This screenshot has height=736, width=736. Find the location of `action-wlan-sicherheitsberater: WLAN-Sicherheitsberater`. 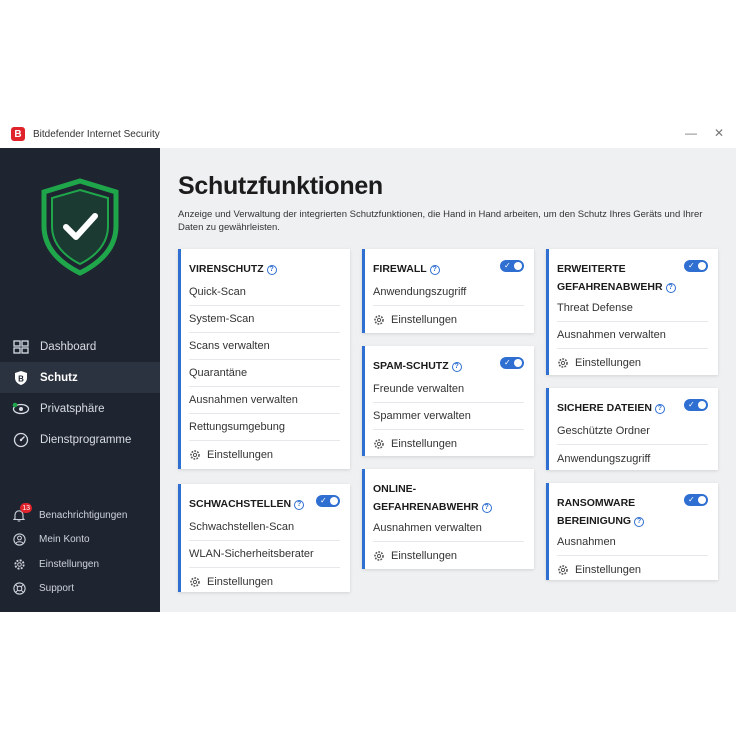

action-wlan-sicherheitsberater: WLAN-Sicherheitsberater is located at coordinates (264, 554).